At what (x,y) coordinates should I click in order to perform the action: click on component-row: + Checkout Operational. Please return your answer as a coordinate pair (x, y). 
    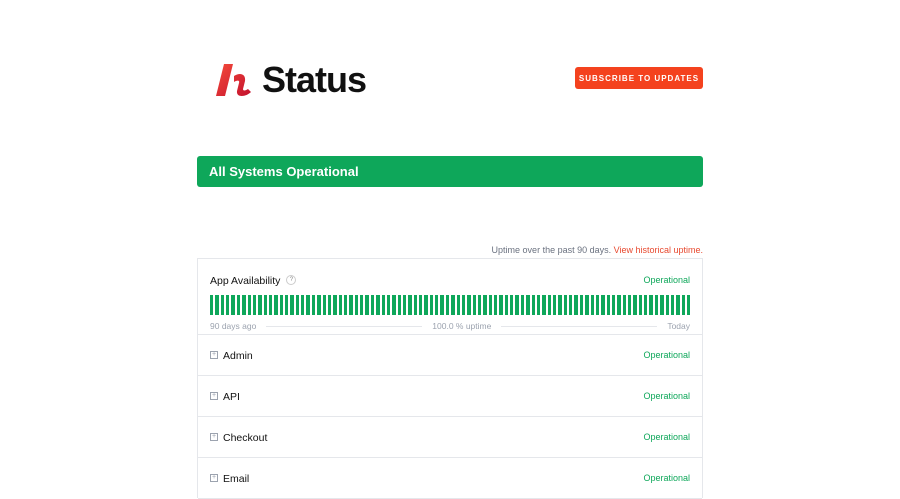
    Looking at the image, I should click on (450, 437).